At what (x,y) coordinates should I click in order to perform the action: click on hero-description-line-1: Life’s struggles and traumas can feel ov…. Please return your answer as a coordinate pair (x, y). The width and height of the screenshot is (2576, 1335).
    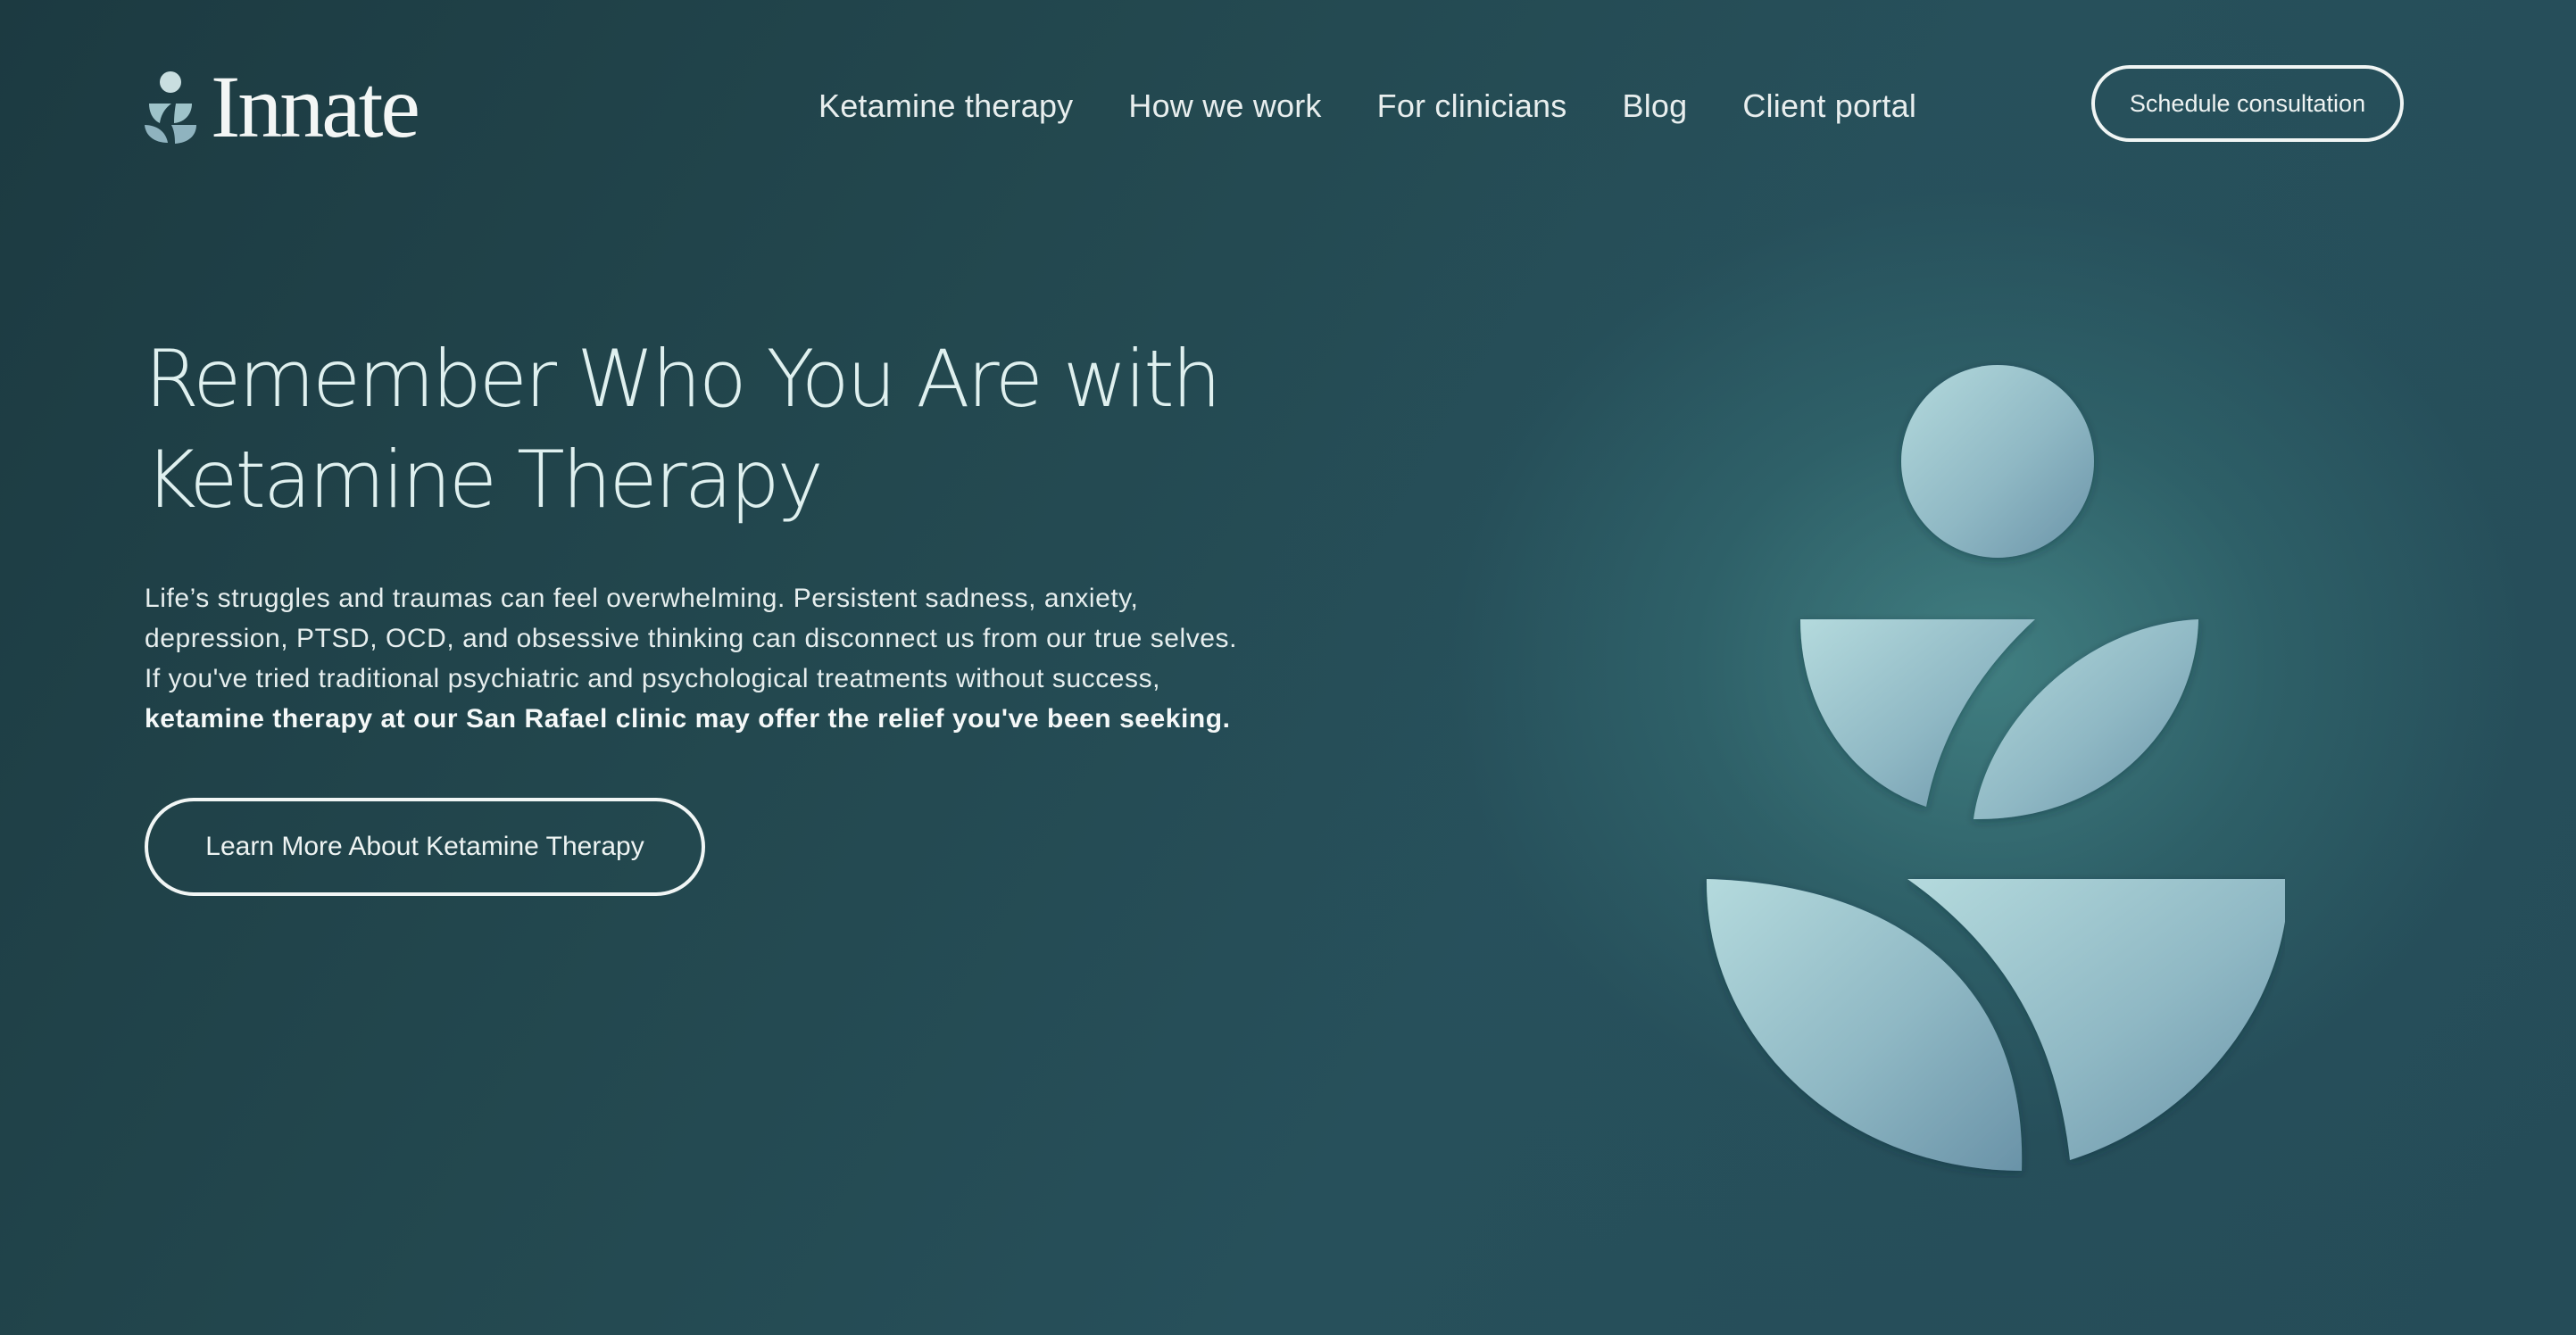
    Looking at the image, I should click on (642, 598).